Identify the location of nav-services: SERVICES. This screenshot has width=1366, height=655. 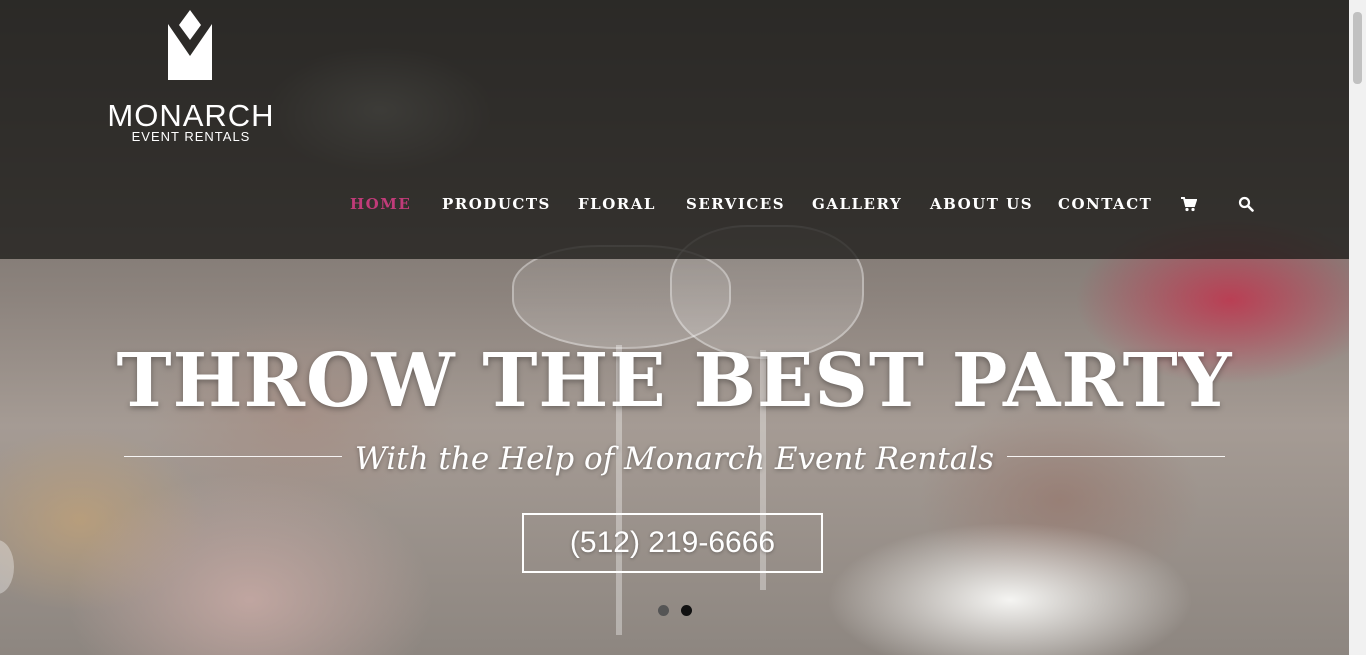
(735, 204).